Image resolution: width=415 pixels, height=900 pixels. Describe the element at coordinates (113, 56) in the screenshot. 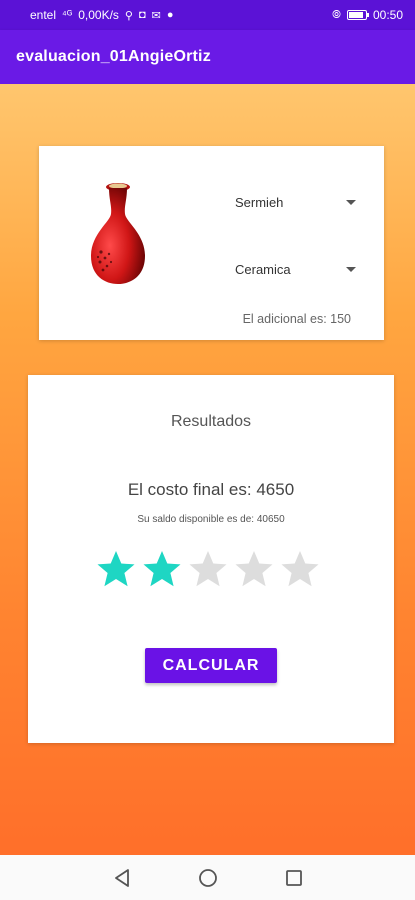

I see `app-title: evaluacion_01AngieOrtiz` at that location.